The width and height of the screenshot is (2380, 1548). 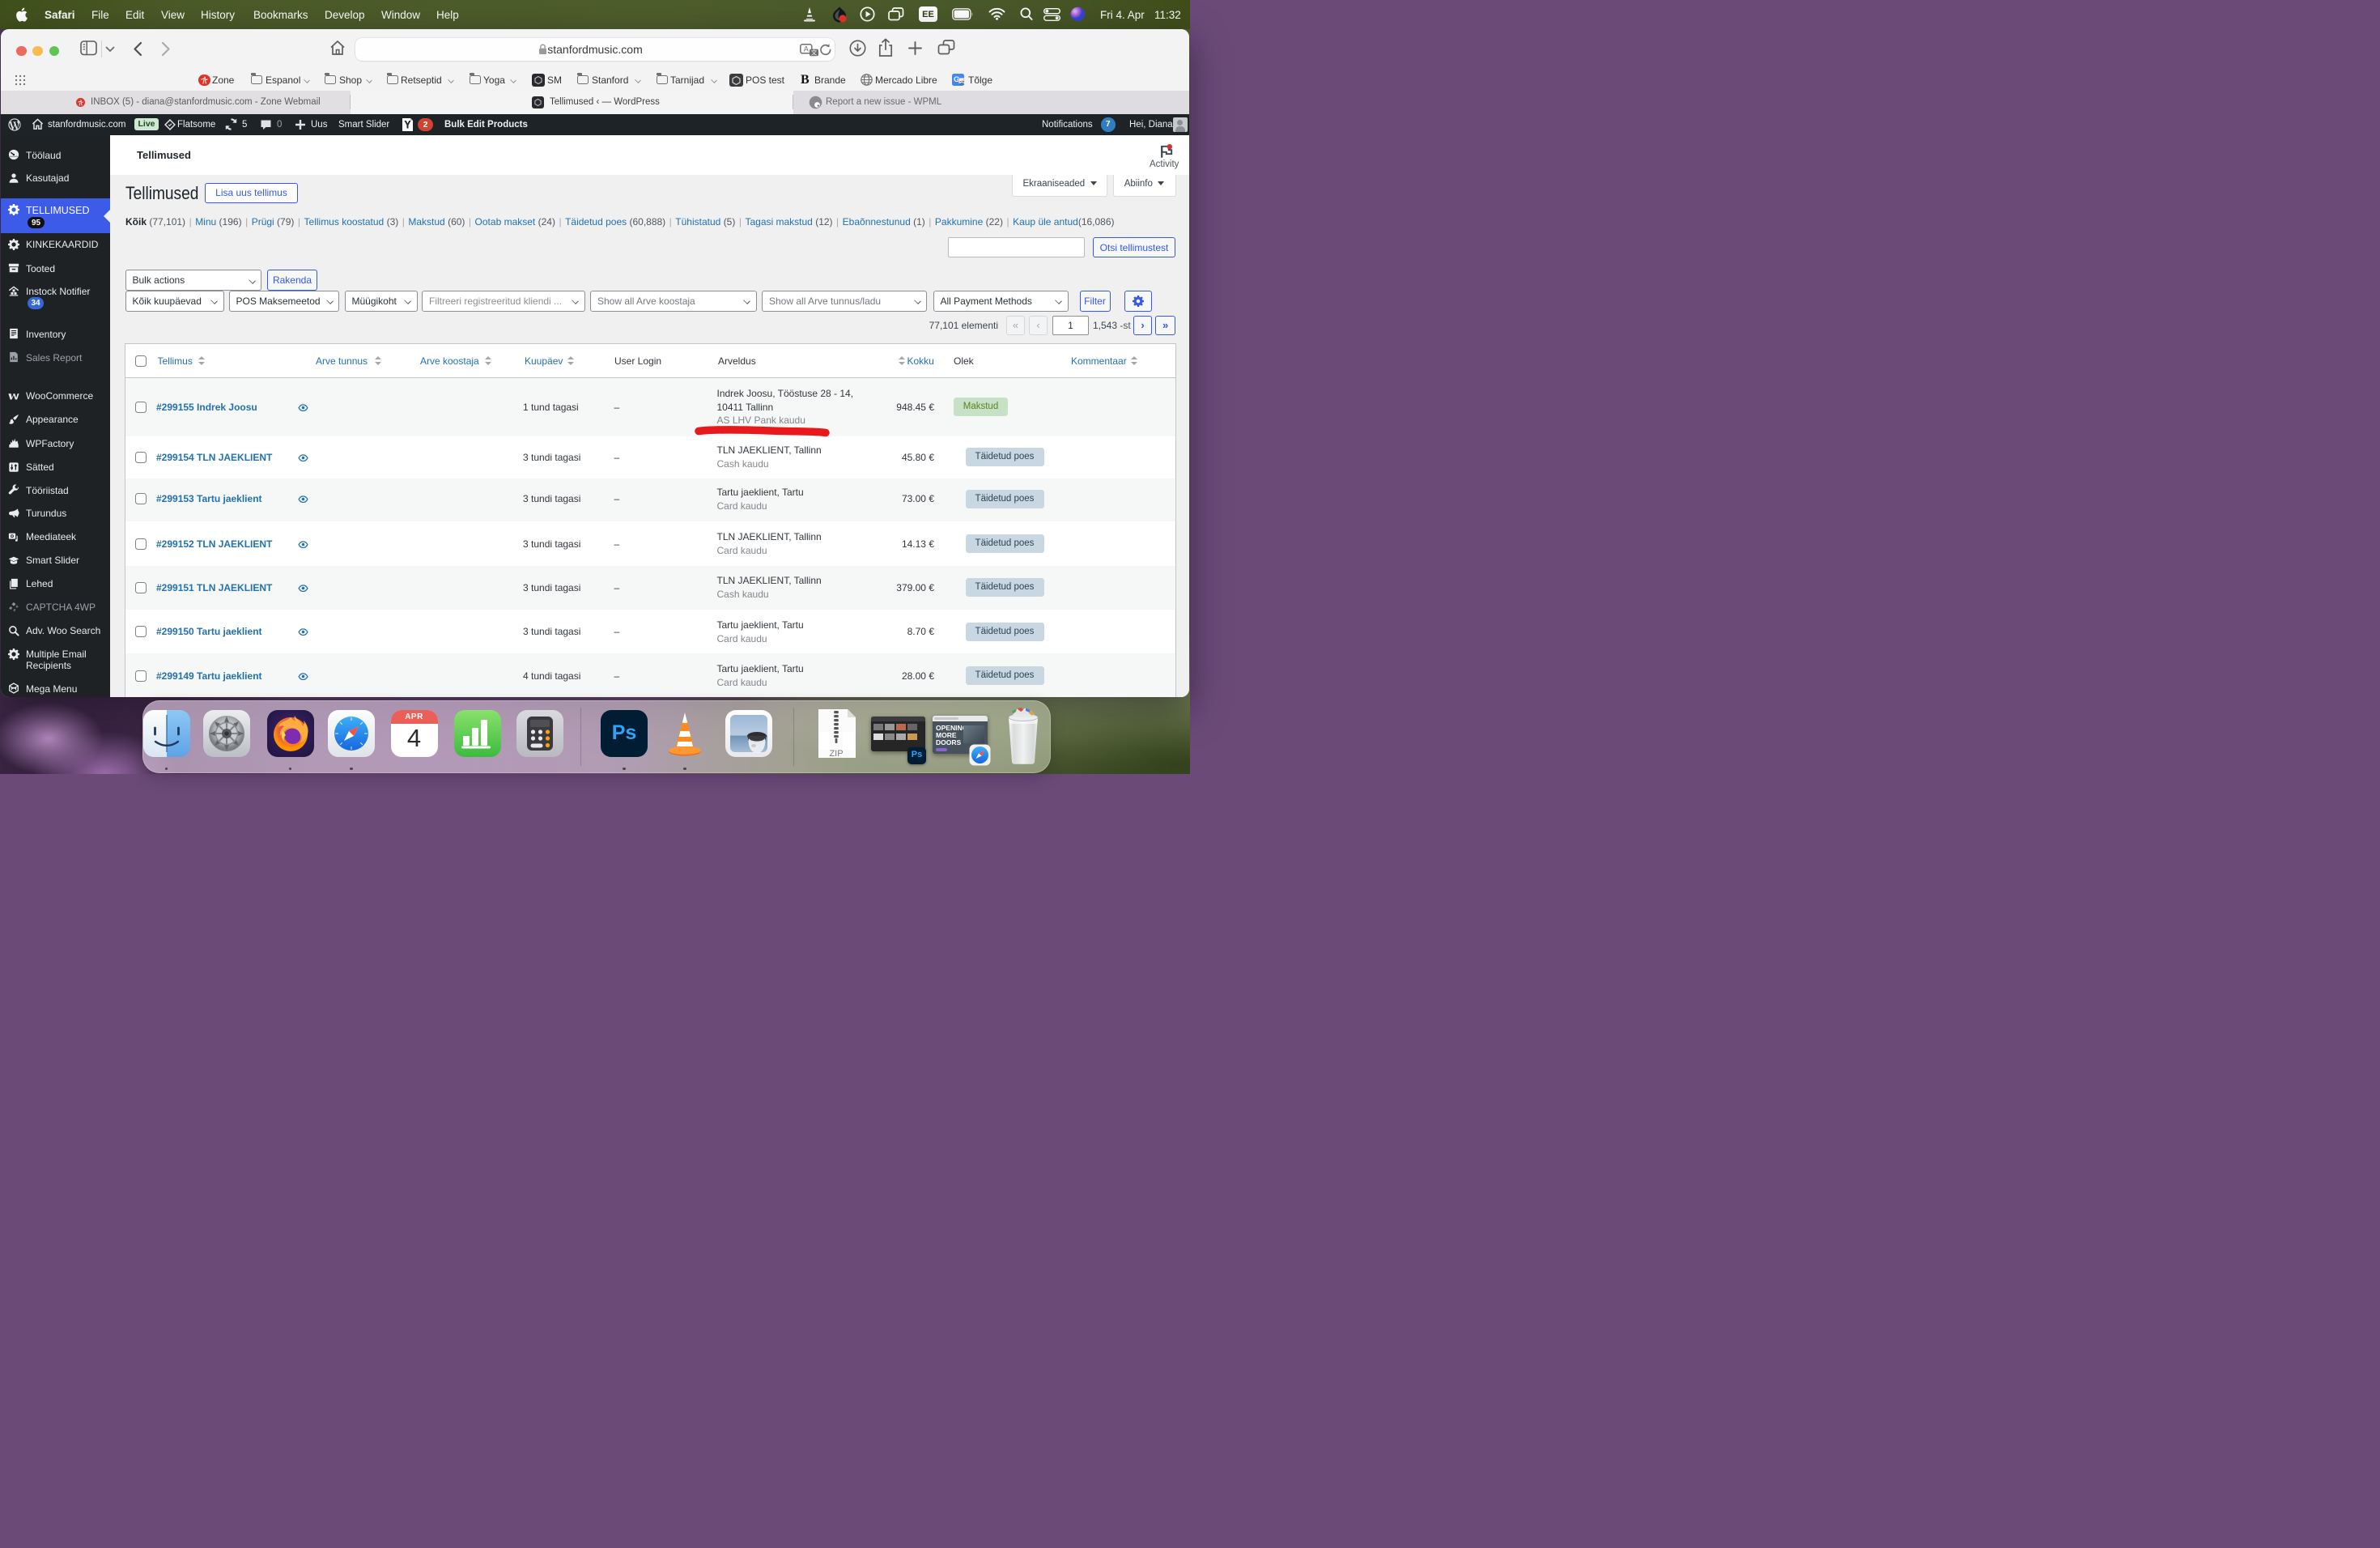 What do you see at coordinates (806, 49) in the screenshot?
I see `svg-text: A` at bounding box center [806, 49].